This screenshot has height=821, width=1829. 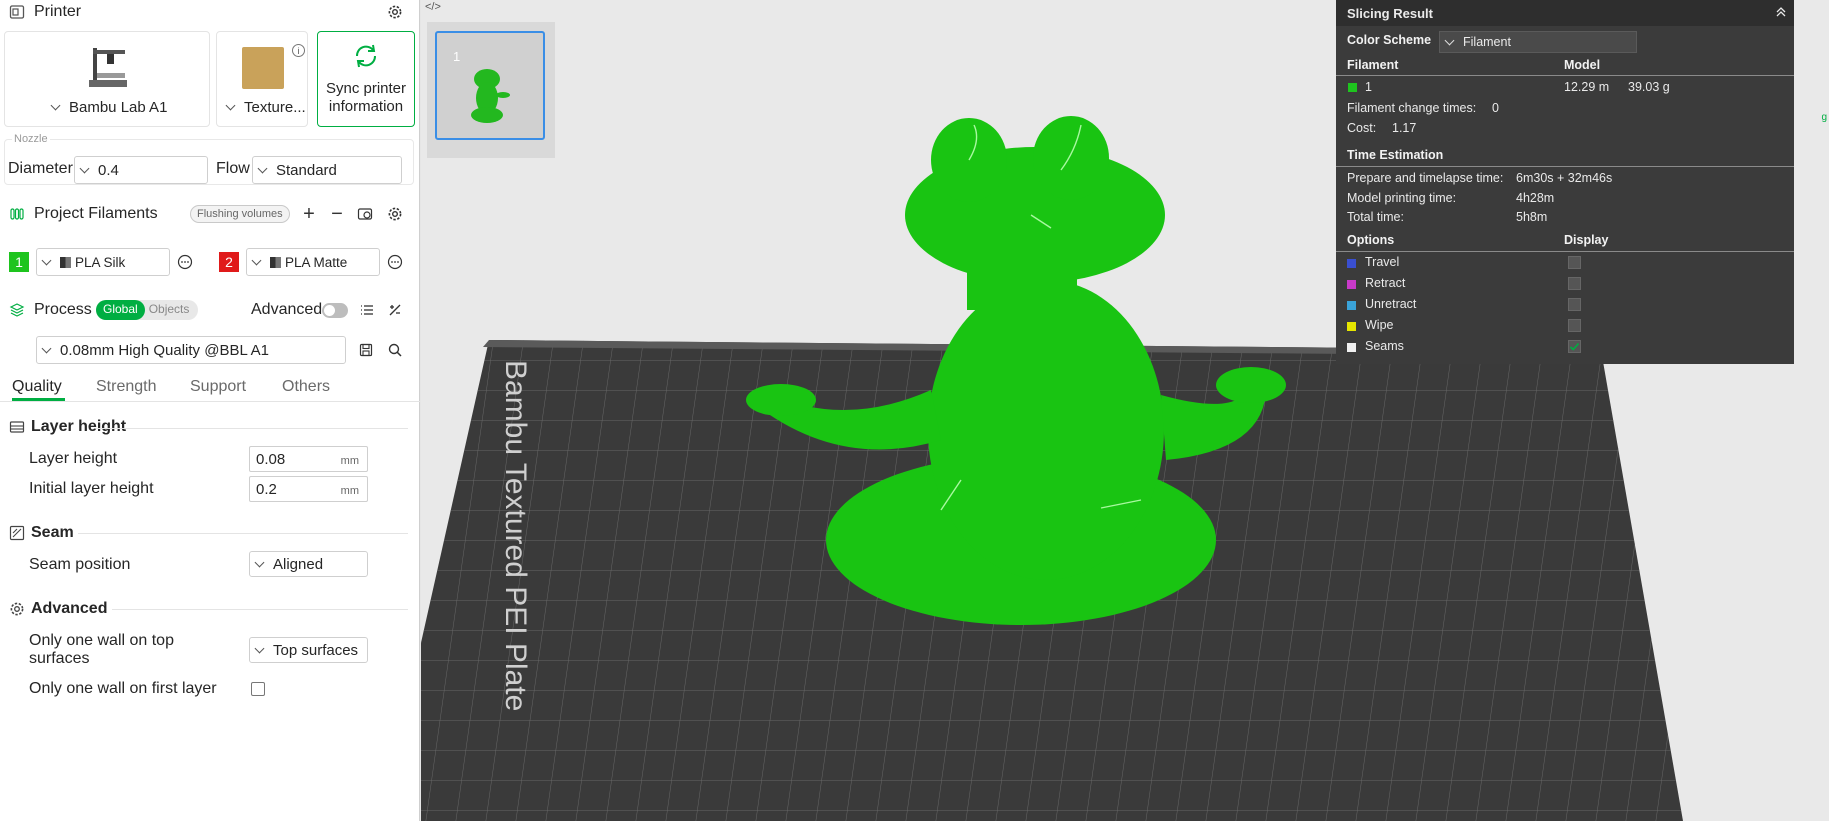 What do you see at coordinates (1351, 305) in the screenshot?
I see `unretract-color-swatch` at bounding box center [1351, 305].